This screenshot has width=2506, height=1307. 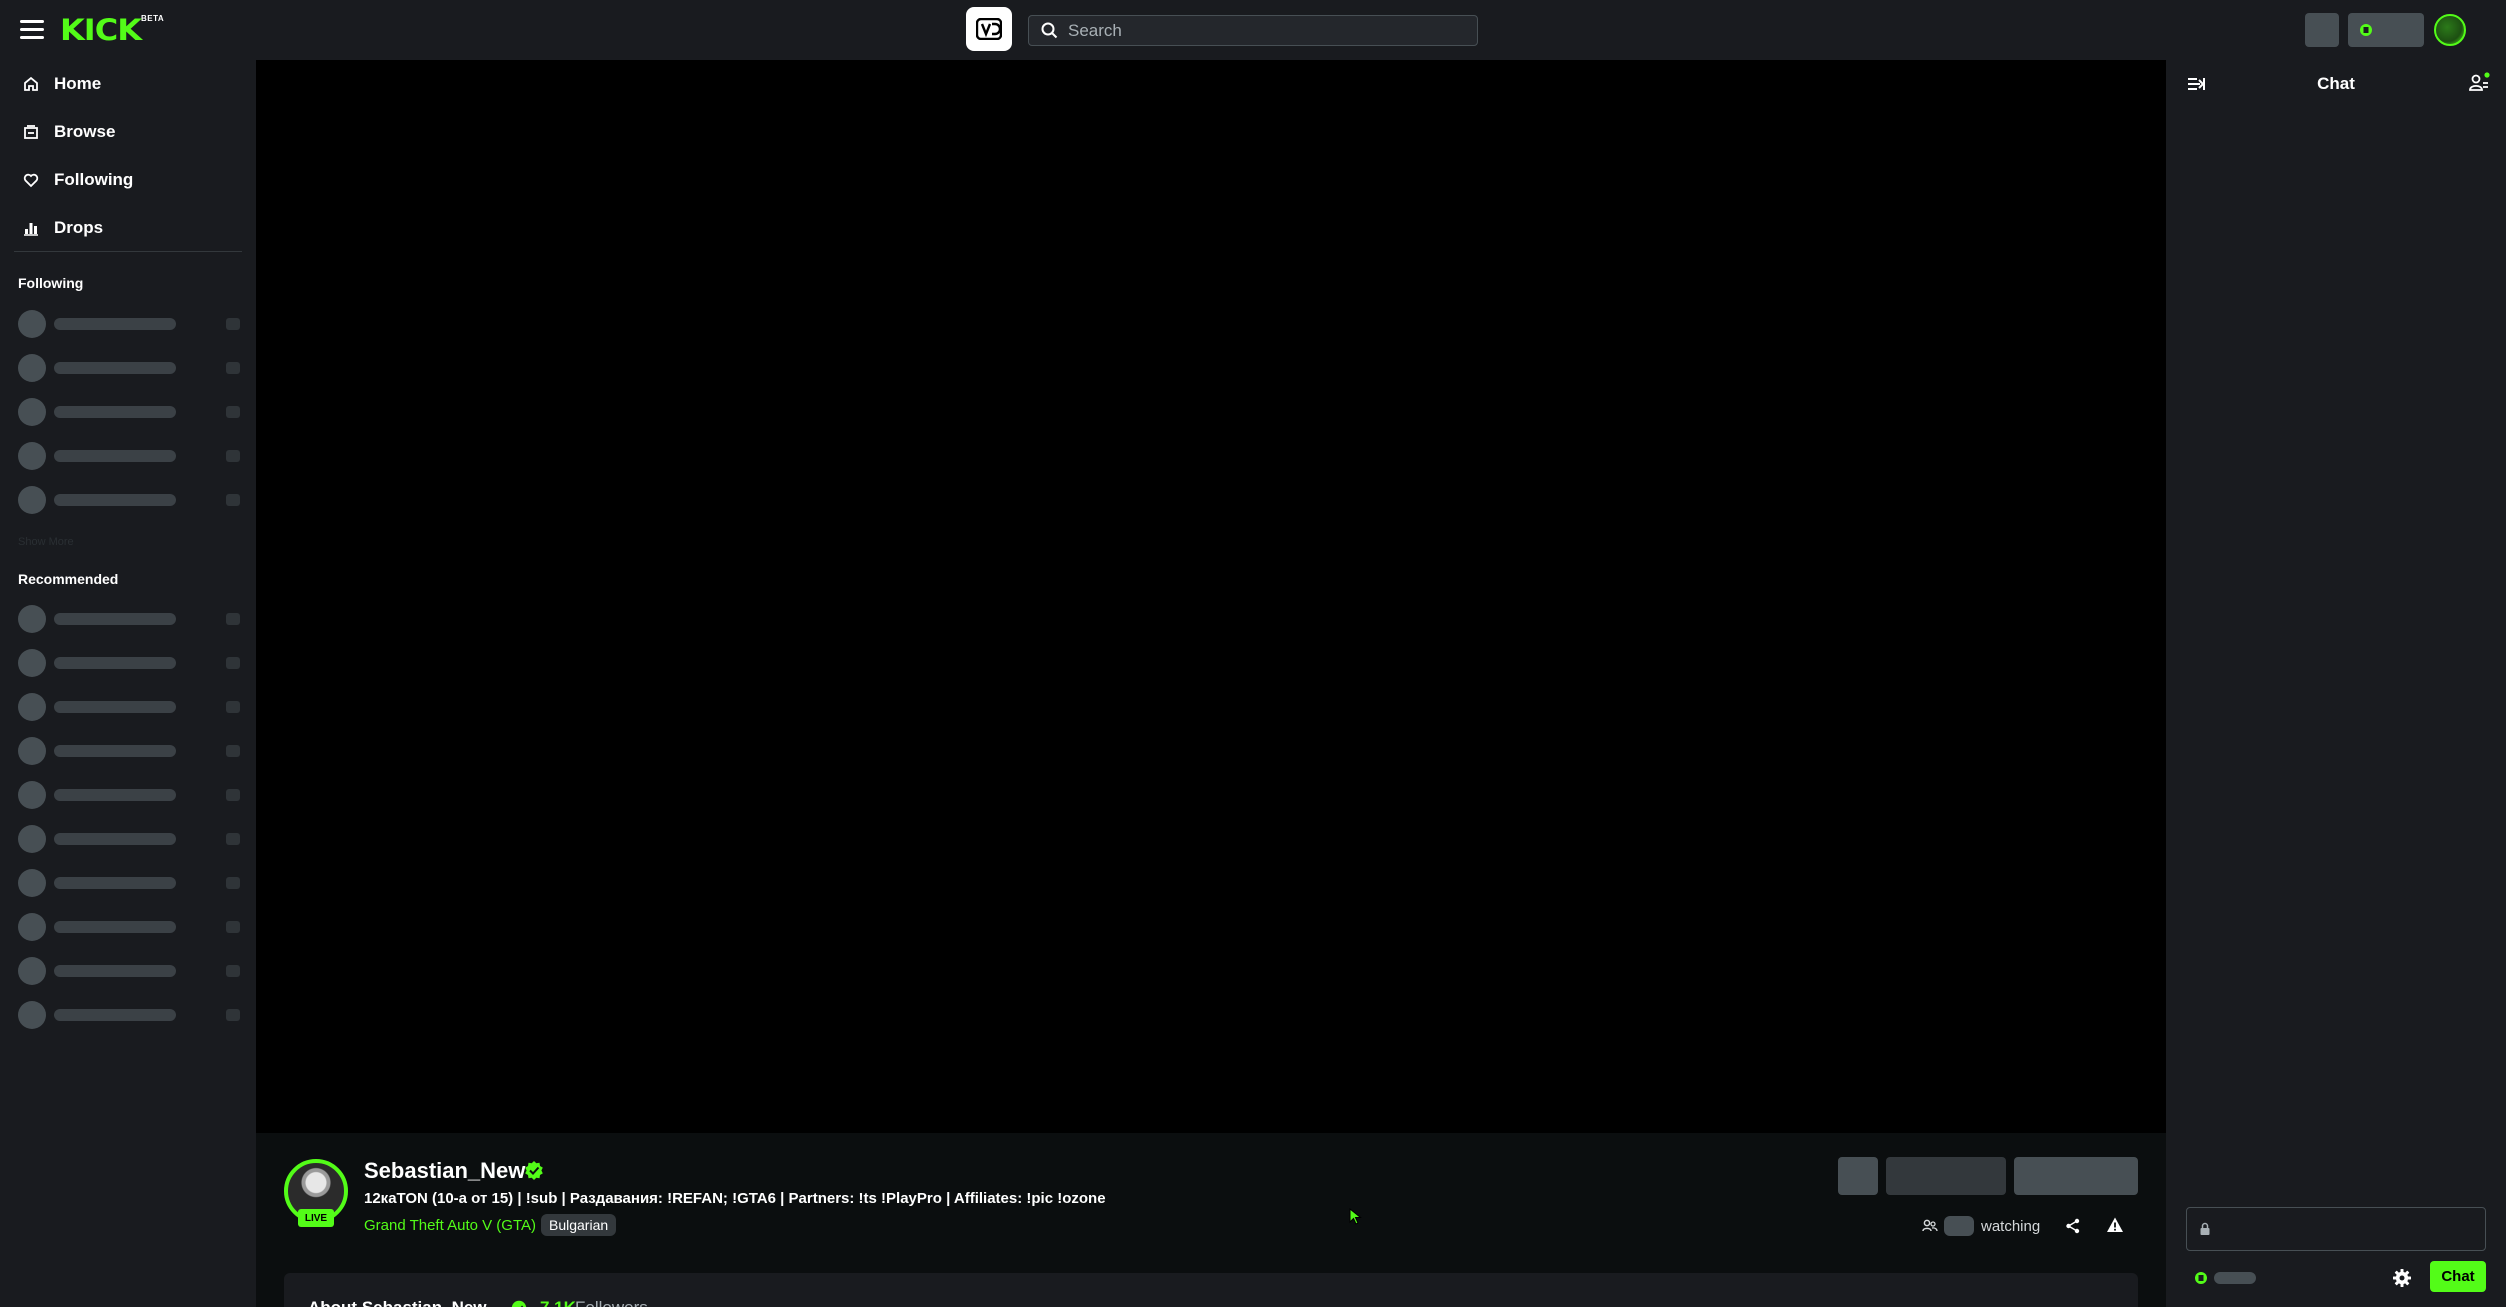 What do you see at coordinates (2011, 1226) in the screenshot?
I see `watching-label: watching` at bounding box center [2011, 1226].